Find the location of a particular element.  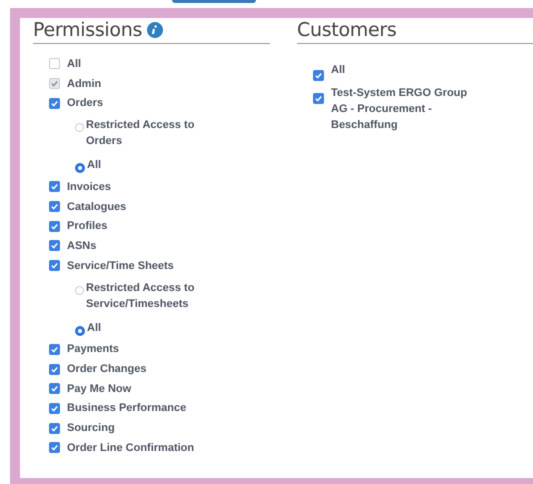

section-title: Permissions is located at coordinates (87, 30).